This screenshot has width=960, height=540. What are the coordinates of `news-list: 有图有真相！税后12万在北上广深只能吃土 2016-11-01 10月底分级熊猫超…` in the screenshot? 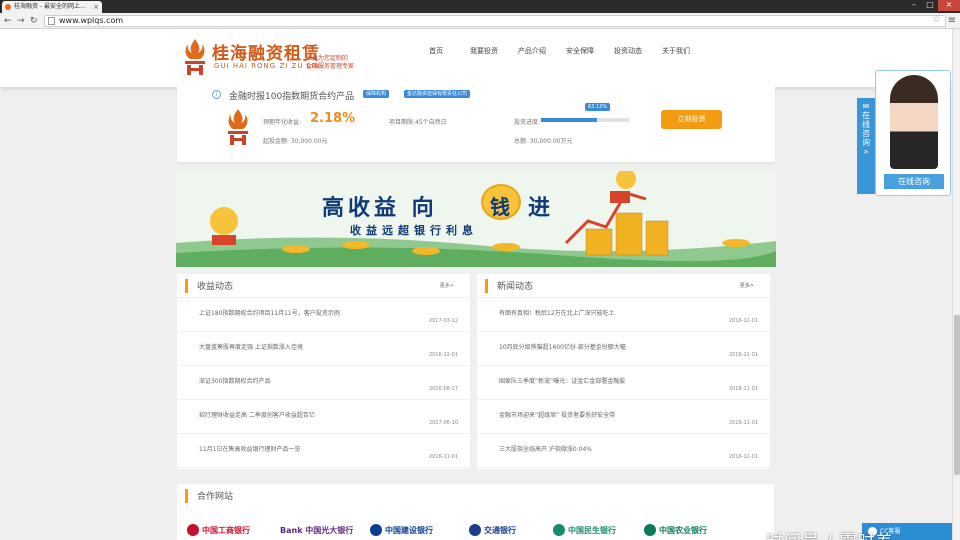 It's located at (623, 383).